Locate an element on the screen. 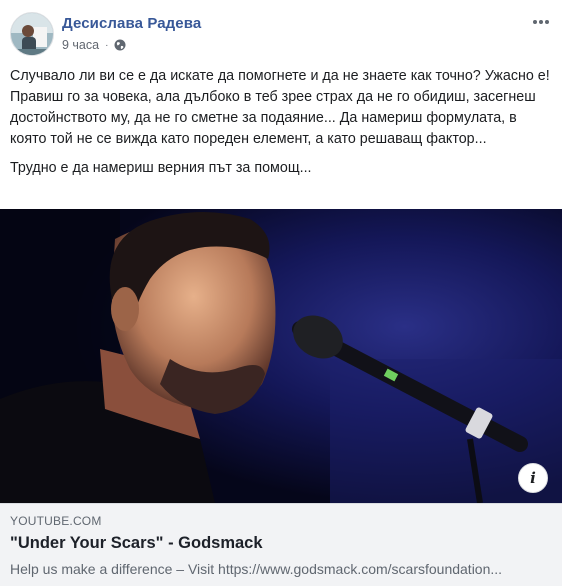 The image size is (564, 586). author-name: Десислава Радева is located at coordinates (131, 23).